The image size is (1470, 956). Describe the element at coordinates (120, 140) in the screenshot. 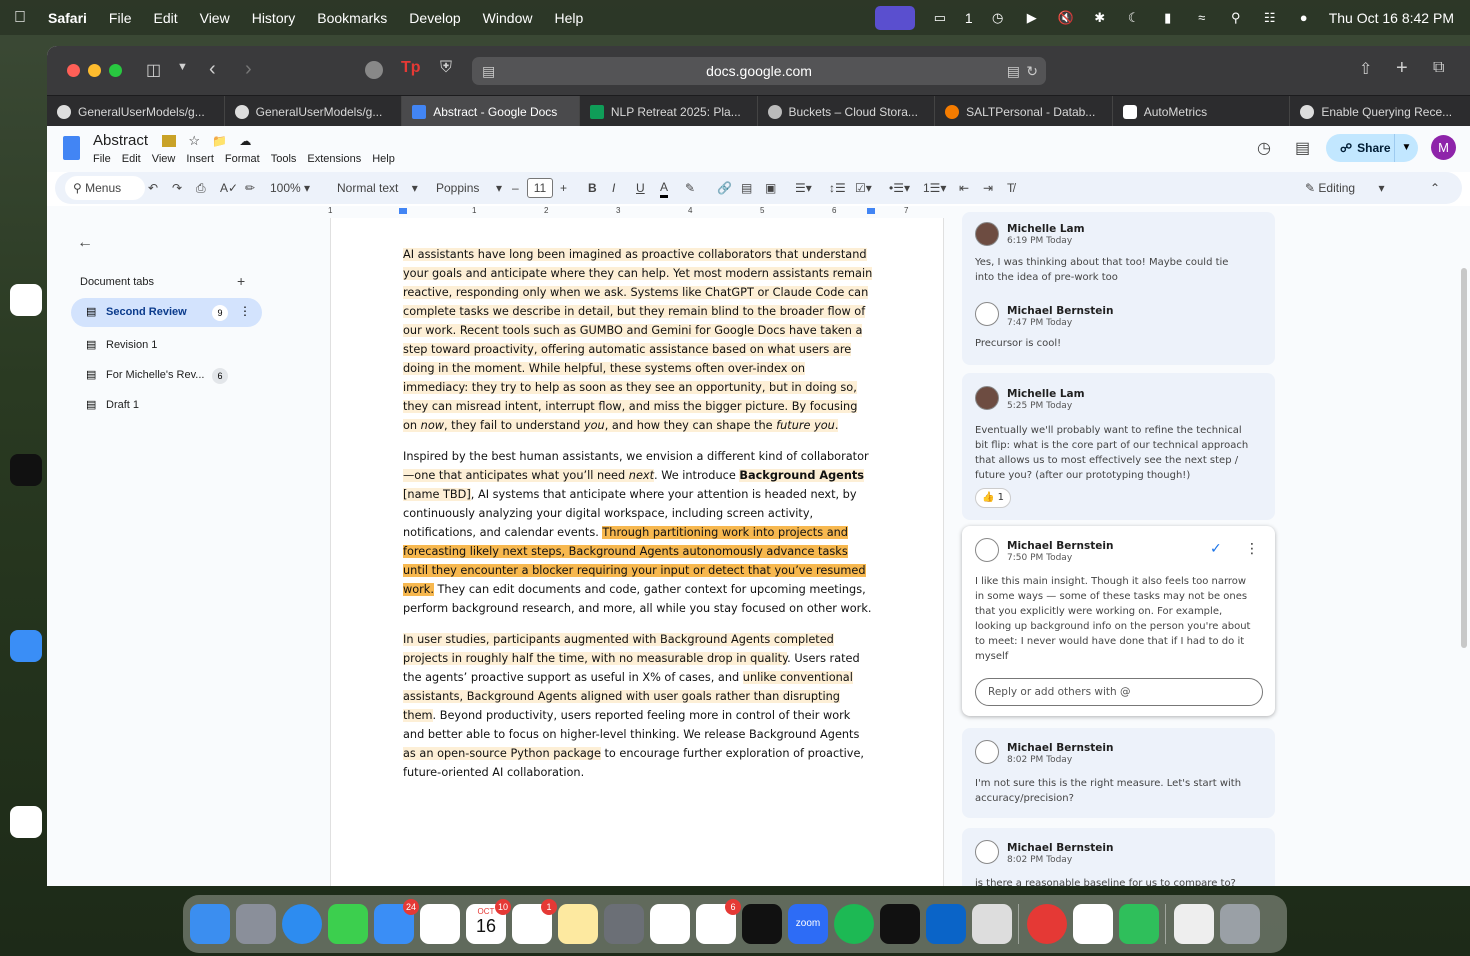

I see `doc-title-text: Abstract` at that location.